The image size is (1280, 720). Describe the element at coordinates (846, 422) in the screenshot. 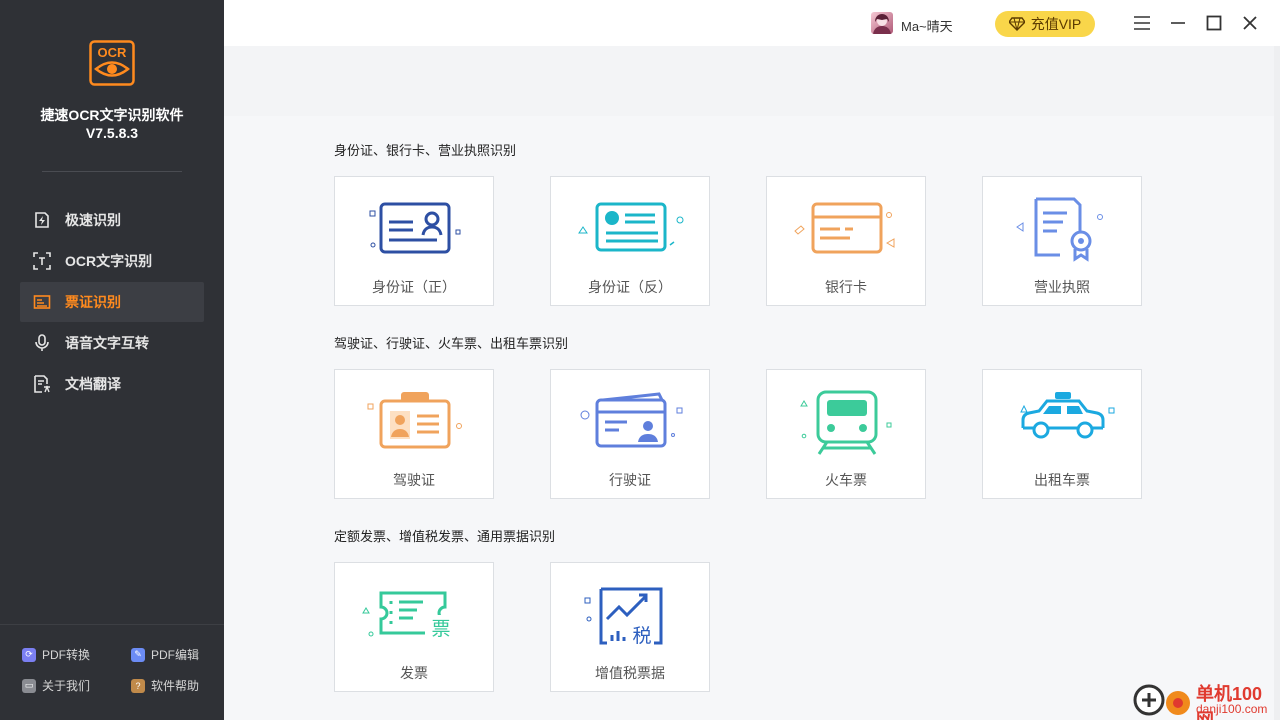

I see `train-icon` at that location.